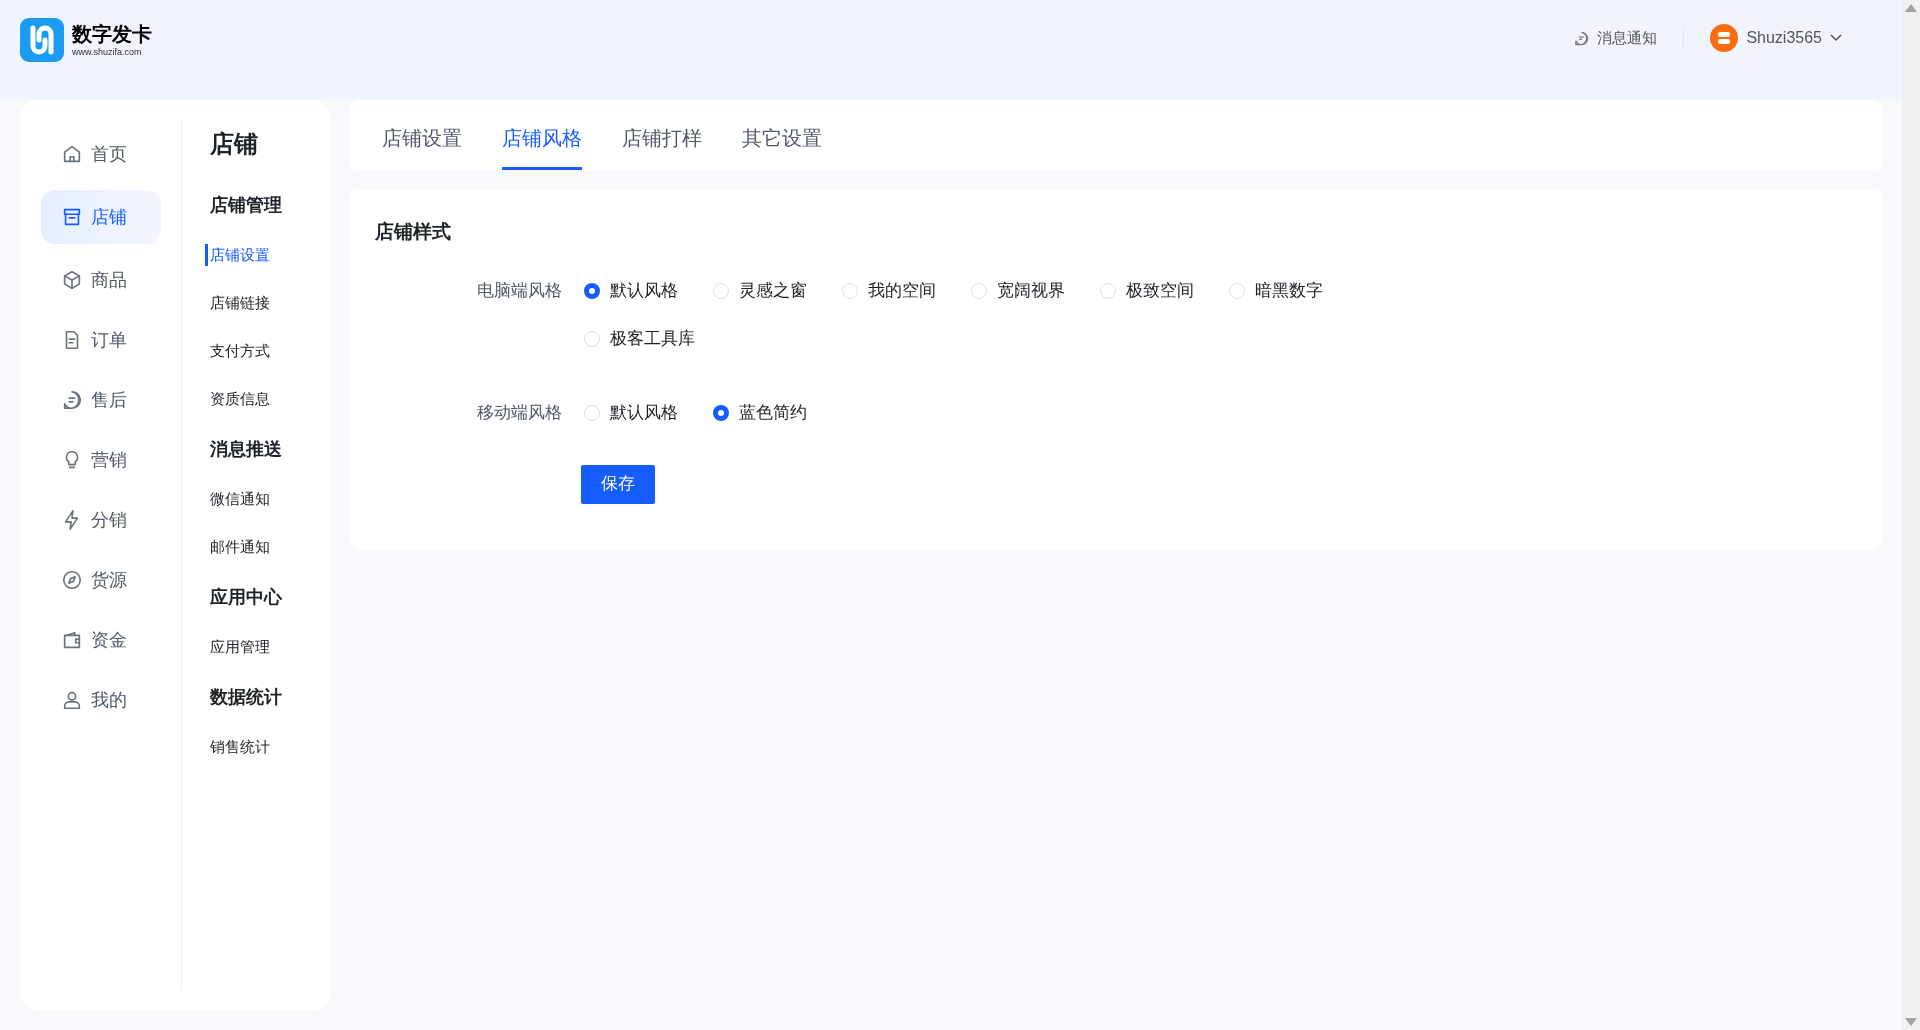  What do you see at coordinates (413, 232) in the screenshot?
I see `section-title: 店铺样式` at bounding box center [413, 232].